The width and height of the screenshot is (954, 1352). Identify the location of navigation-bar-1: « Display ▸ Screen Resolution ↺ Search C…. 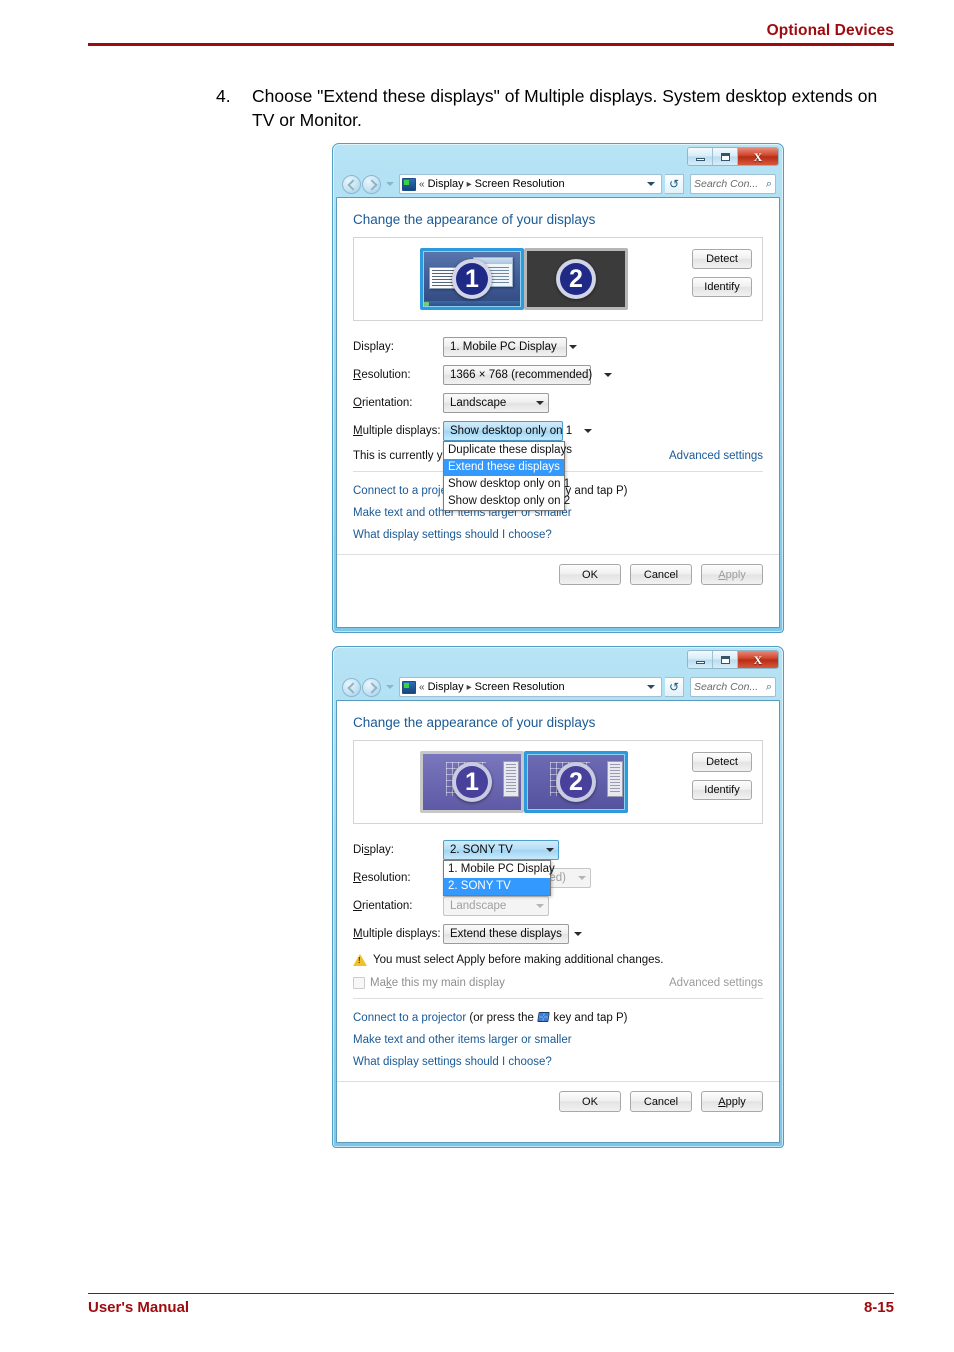
(558, 184).